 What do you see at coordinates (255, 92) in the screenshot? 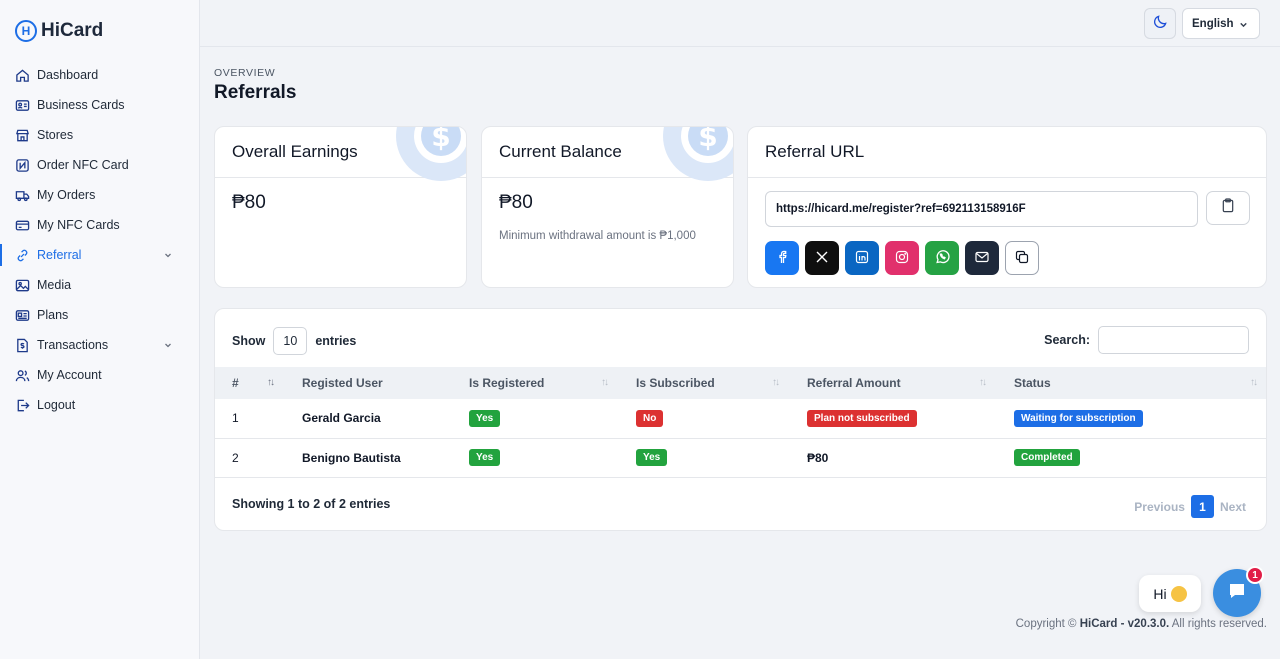
I see `page-title: Referrals` at bounding box center [255, 92].